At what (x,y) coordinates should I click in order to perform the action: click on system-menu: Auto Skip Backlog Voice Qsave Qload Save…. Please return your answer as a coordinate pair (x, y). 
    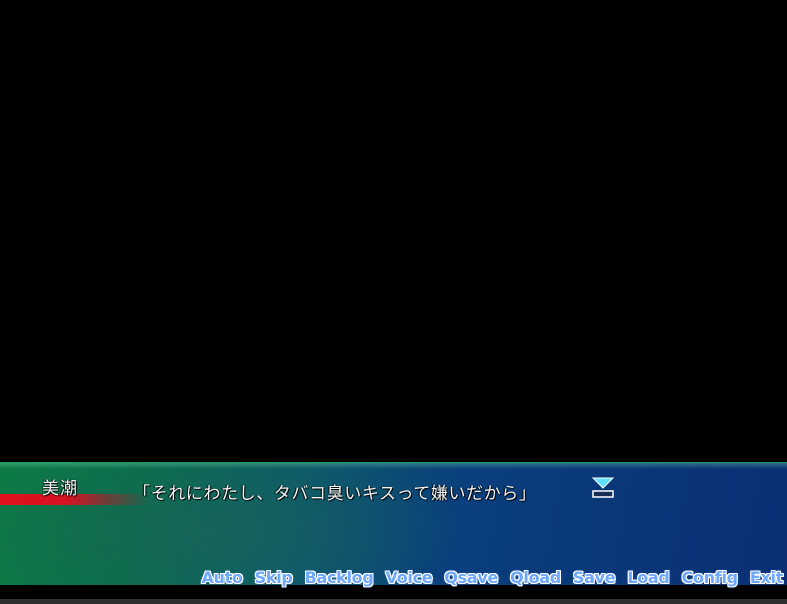
    Looking at the image, I should click on (492, 577).